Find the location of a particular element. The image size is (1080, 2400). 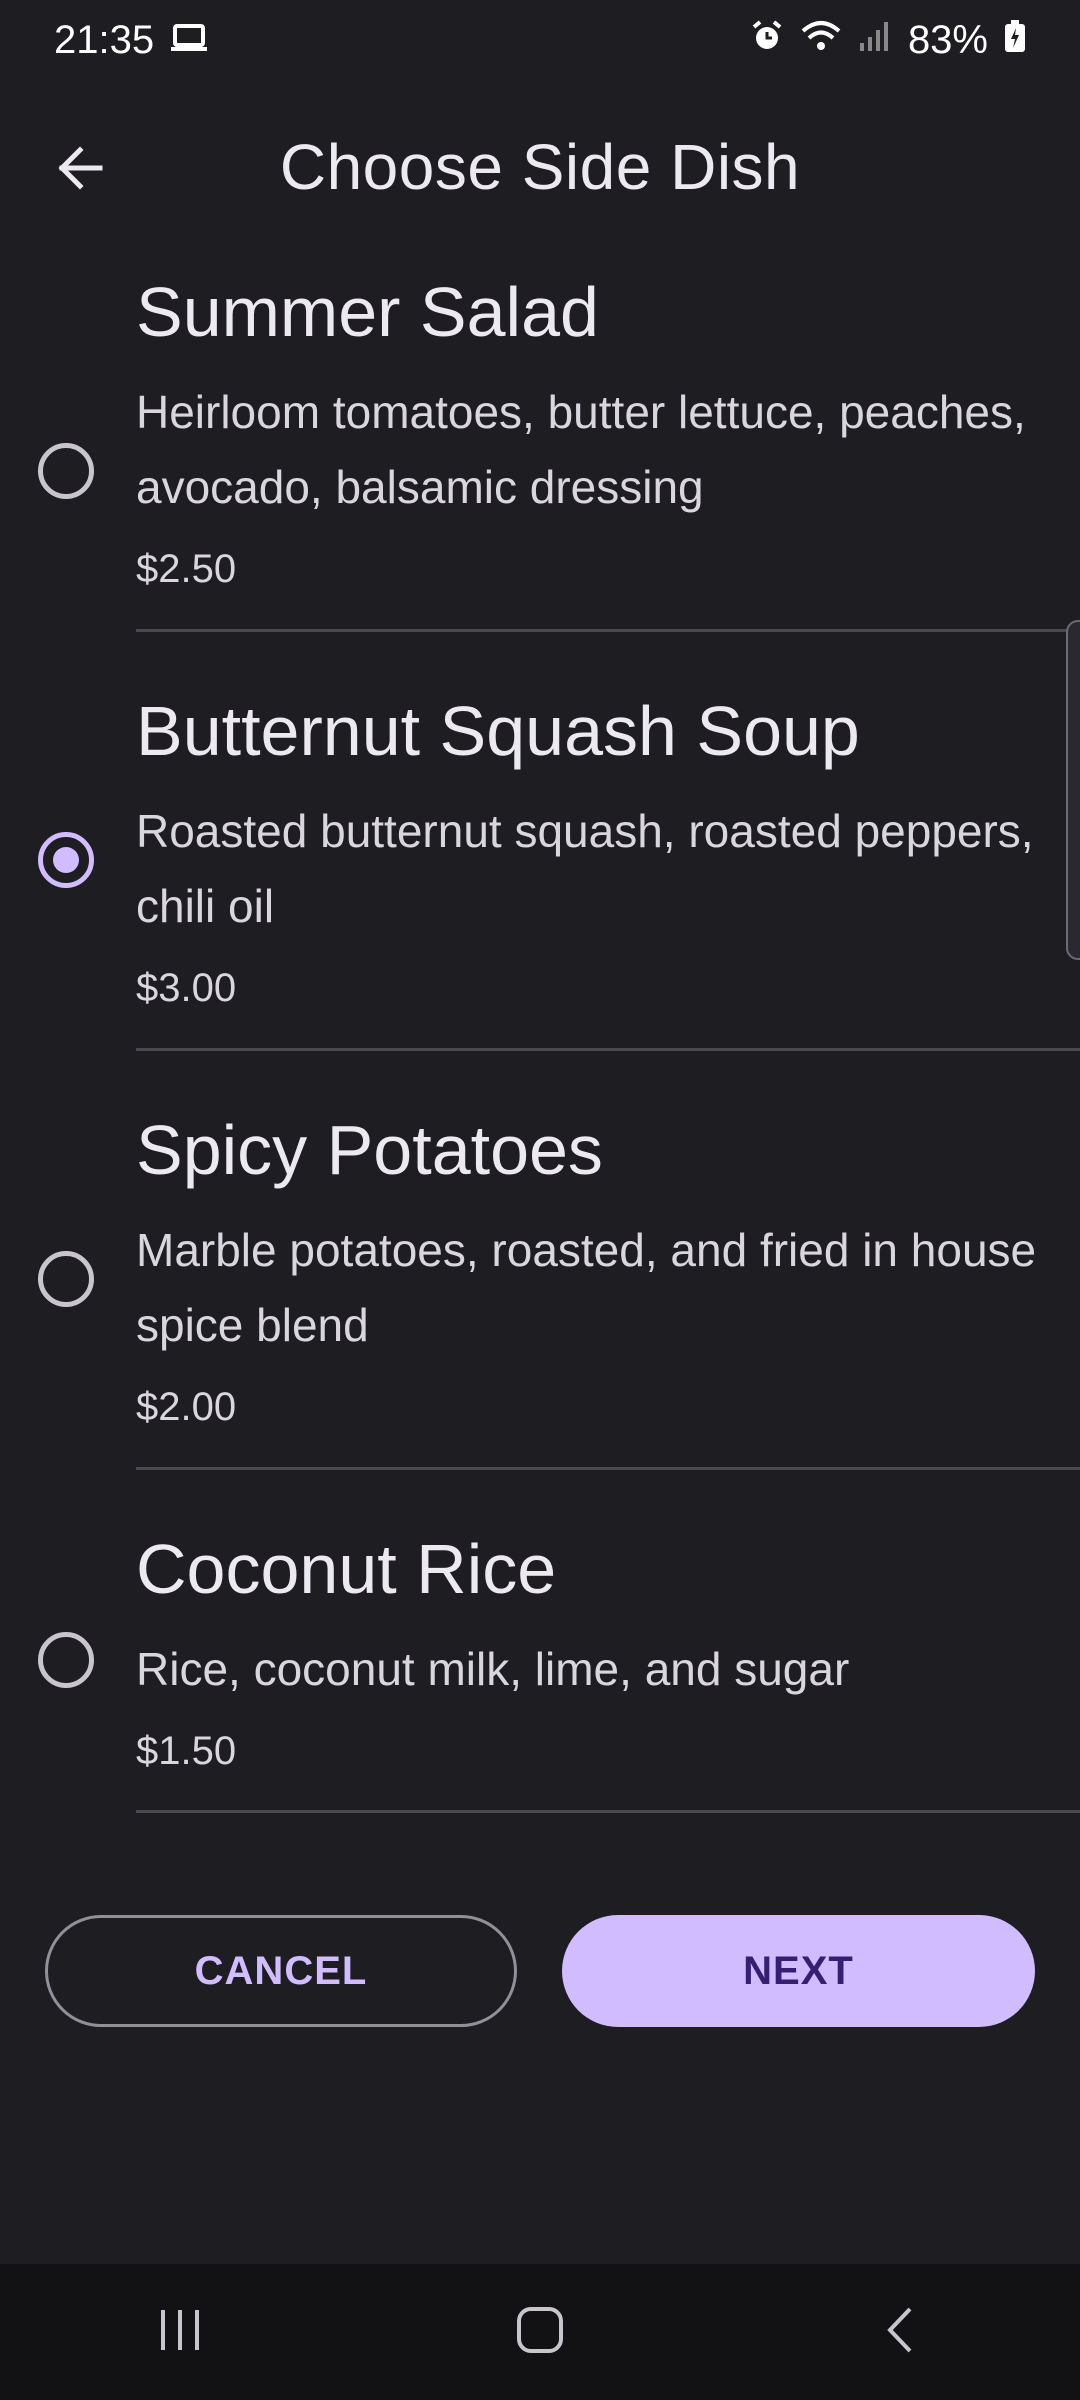

home-button is located at coordinates (540, 2332).